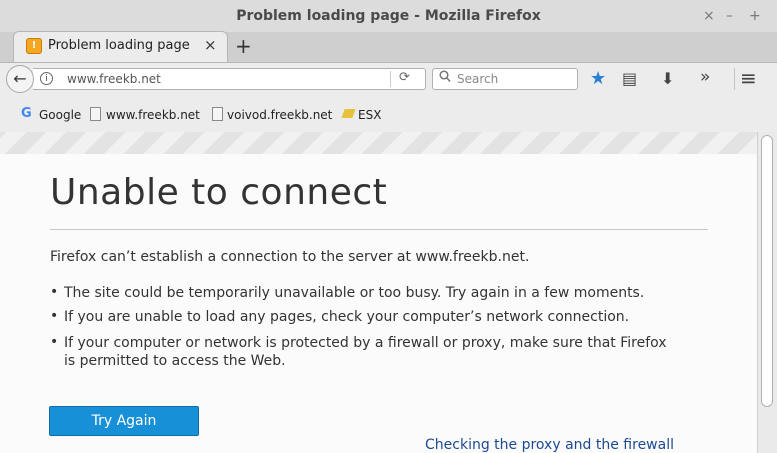 The height and width of the screenshot is (453, 777). What do you see at coordinates (755, 16) in the screenshot?
I see `maximize-window-button: +` at bounding box center [755, 16].